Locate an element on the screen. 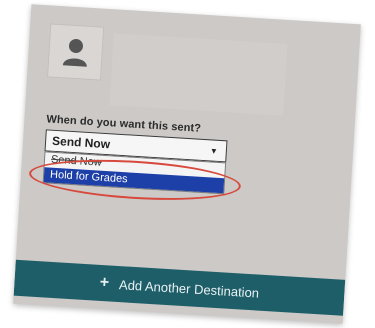 The height and width of the screenshot is (328, 375). plus-icon: + is located at coordinates (104, 282).